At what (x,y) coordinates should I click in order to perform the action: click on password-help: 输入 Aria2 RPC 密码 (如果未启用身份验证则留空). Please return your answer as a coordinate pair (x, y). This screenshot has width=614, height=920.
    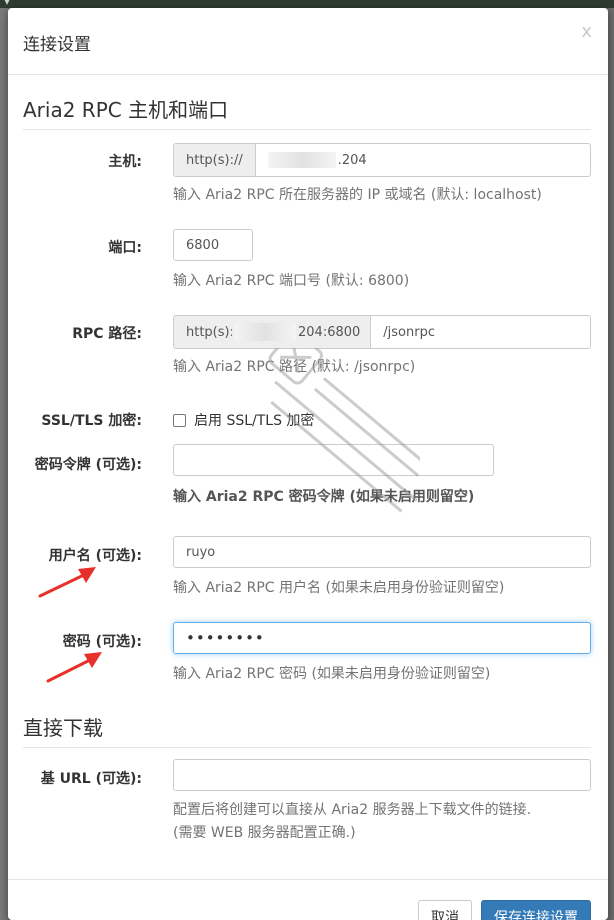
    Looking at the image, I should click on (332, 674).